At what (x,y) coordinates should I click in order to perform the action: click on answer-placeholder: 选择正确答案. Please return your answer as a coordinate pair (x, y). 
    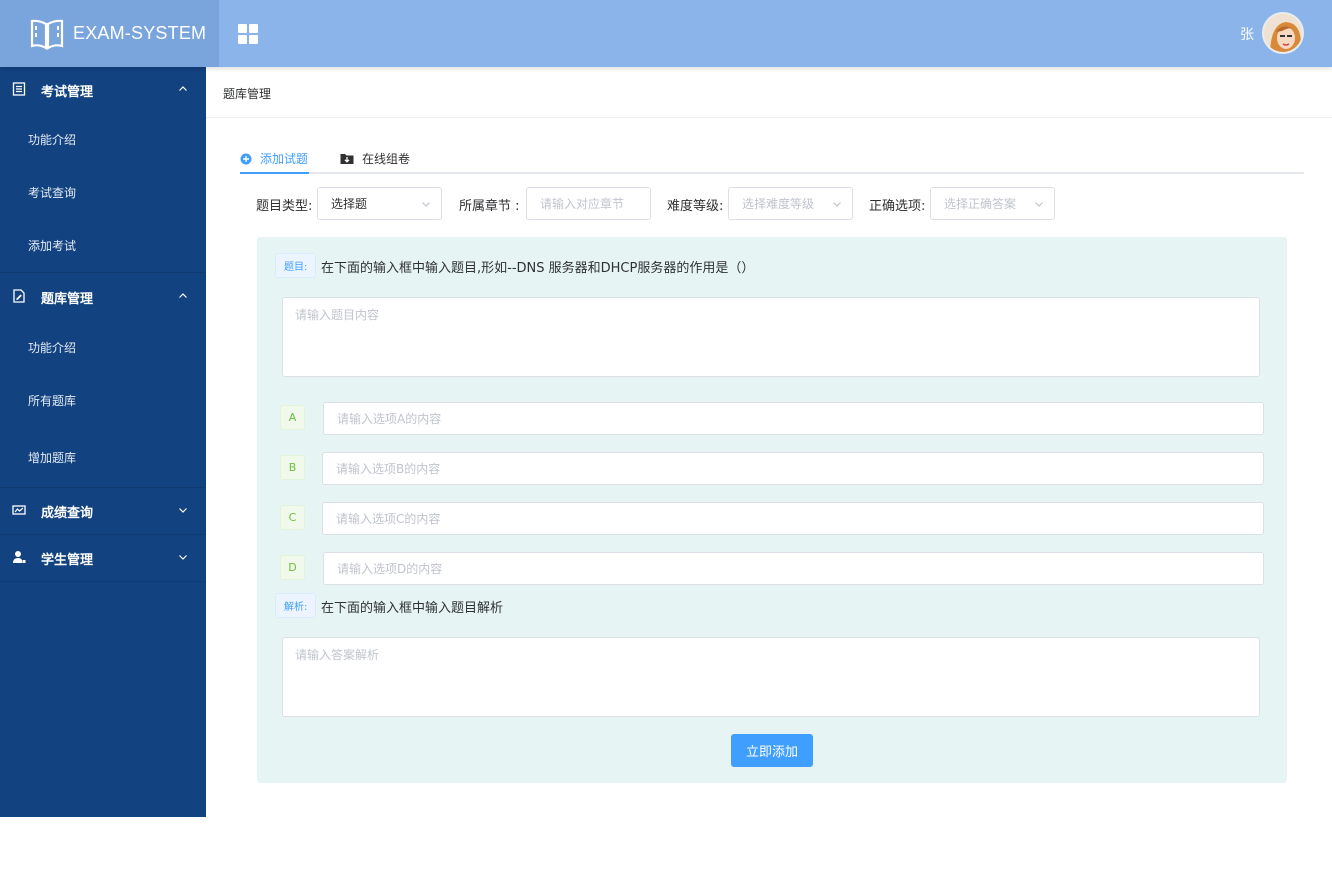
    Looking at the image, I should click on (980, 204).